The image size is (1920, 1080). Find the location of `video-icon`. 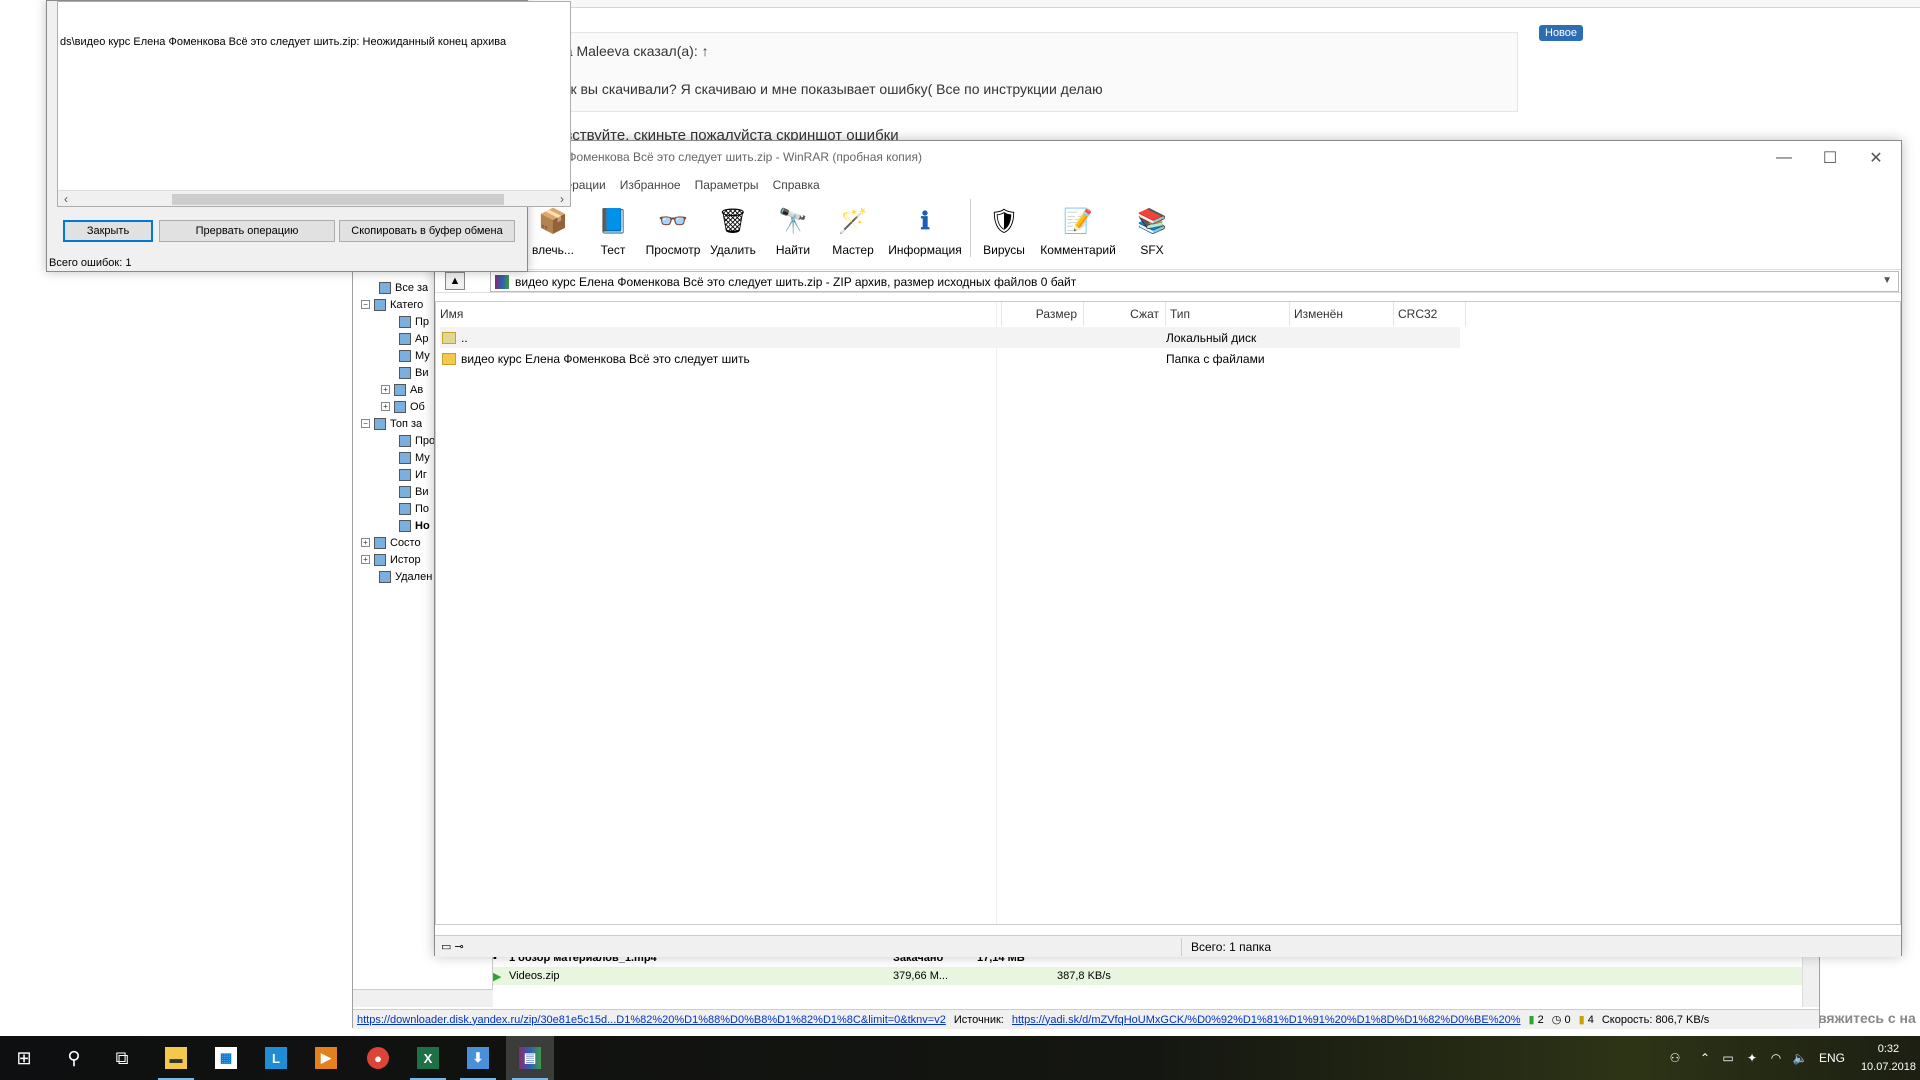

video-icon is located at coordinates (405, 491).